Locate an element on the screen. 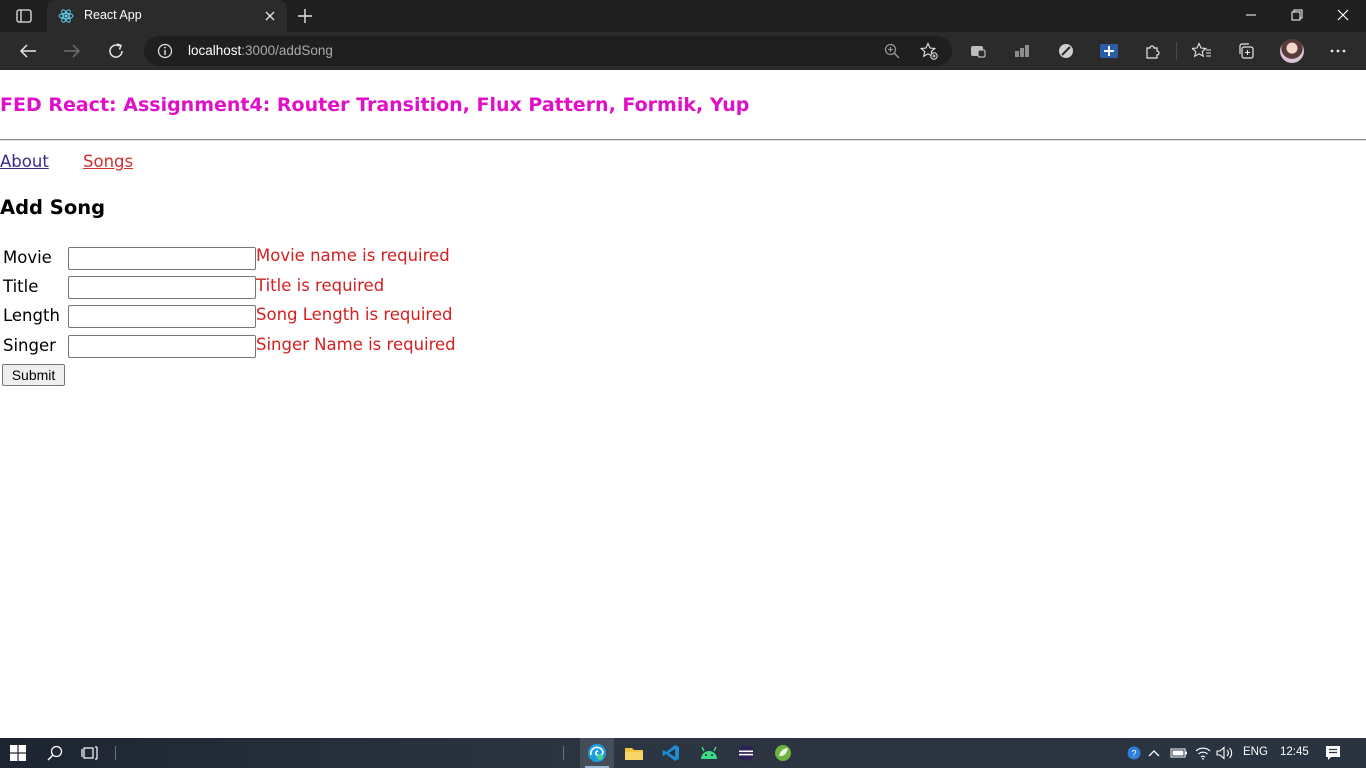 The height and width of the screenshot is (768, 1366). site-info-icon is located at coordinates (165, 51).